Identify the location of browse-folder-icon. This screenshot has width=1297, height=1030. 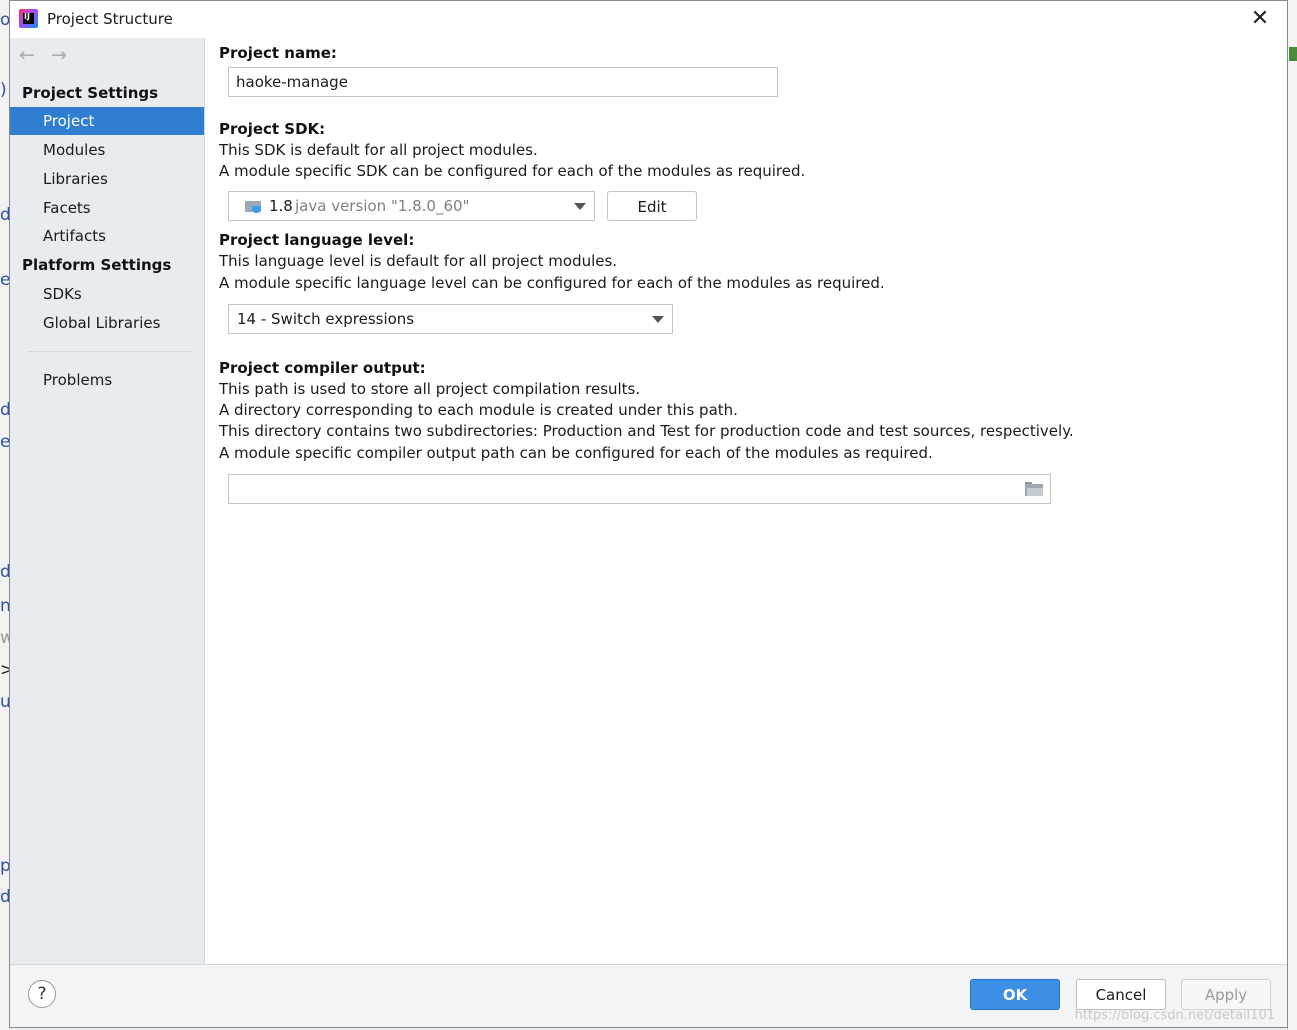
(1034, 489).